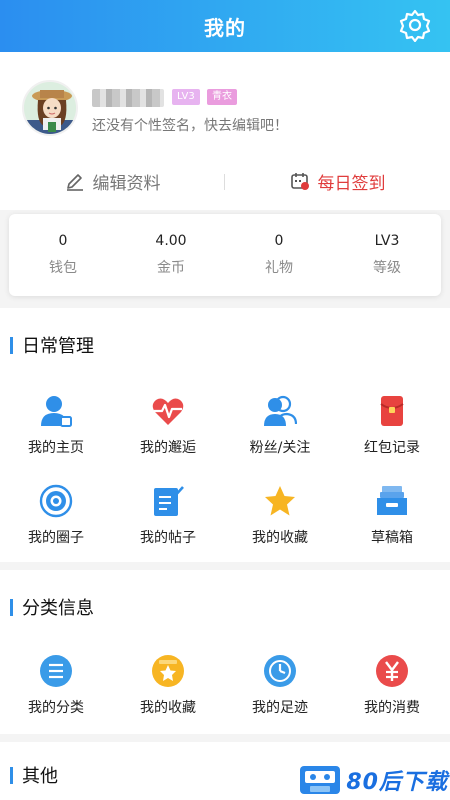 This screenshot has height=800, width=450. Describe the element at coordinates (280, 411) in the screenshot. I see `followers-icon` at that location.